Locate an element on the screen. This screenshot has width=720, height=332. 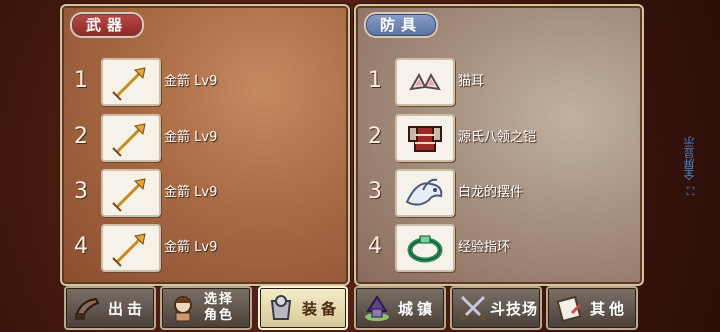
tab-select-character: 选择 角色 is located at coordinates (206, 308).